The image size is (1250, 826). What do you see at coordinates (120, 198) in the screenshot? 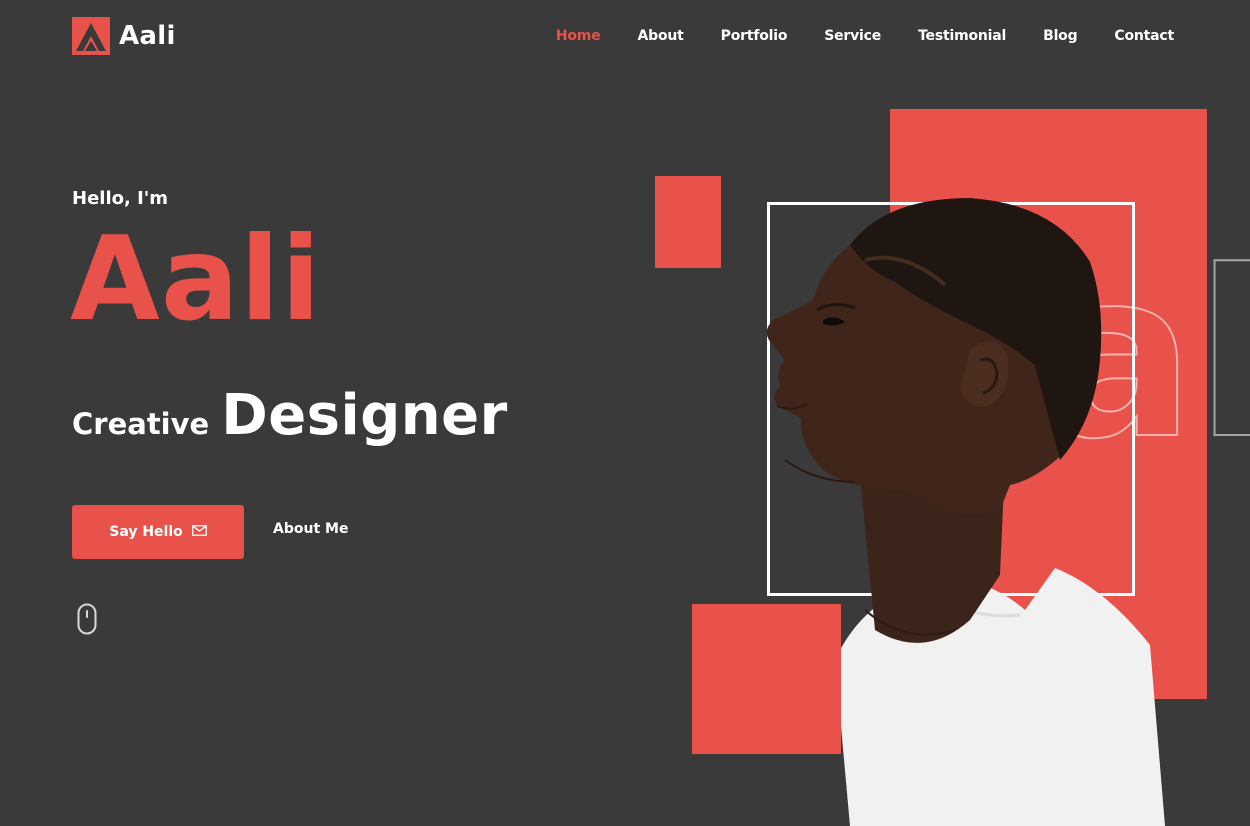
I see `hero-greeting: Hello, I'm` at bounding box center [120, 198].